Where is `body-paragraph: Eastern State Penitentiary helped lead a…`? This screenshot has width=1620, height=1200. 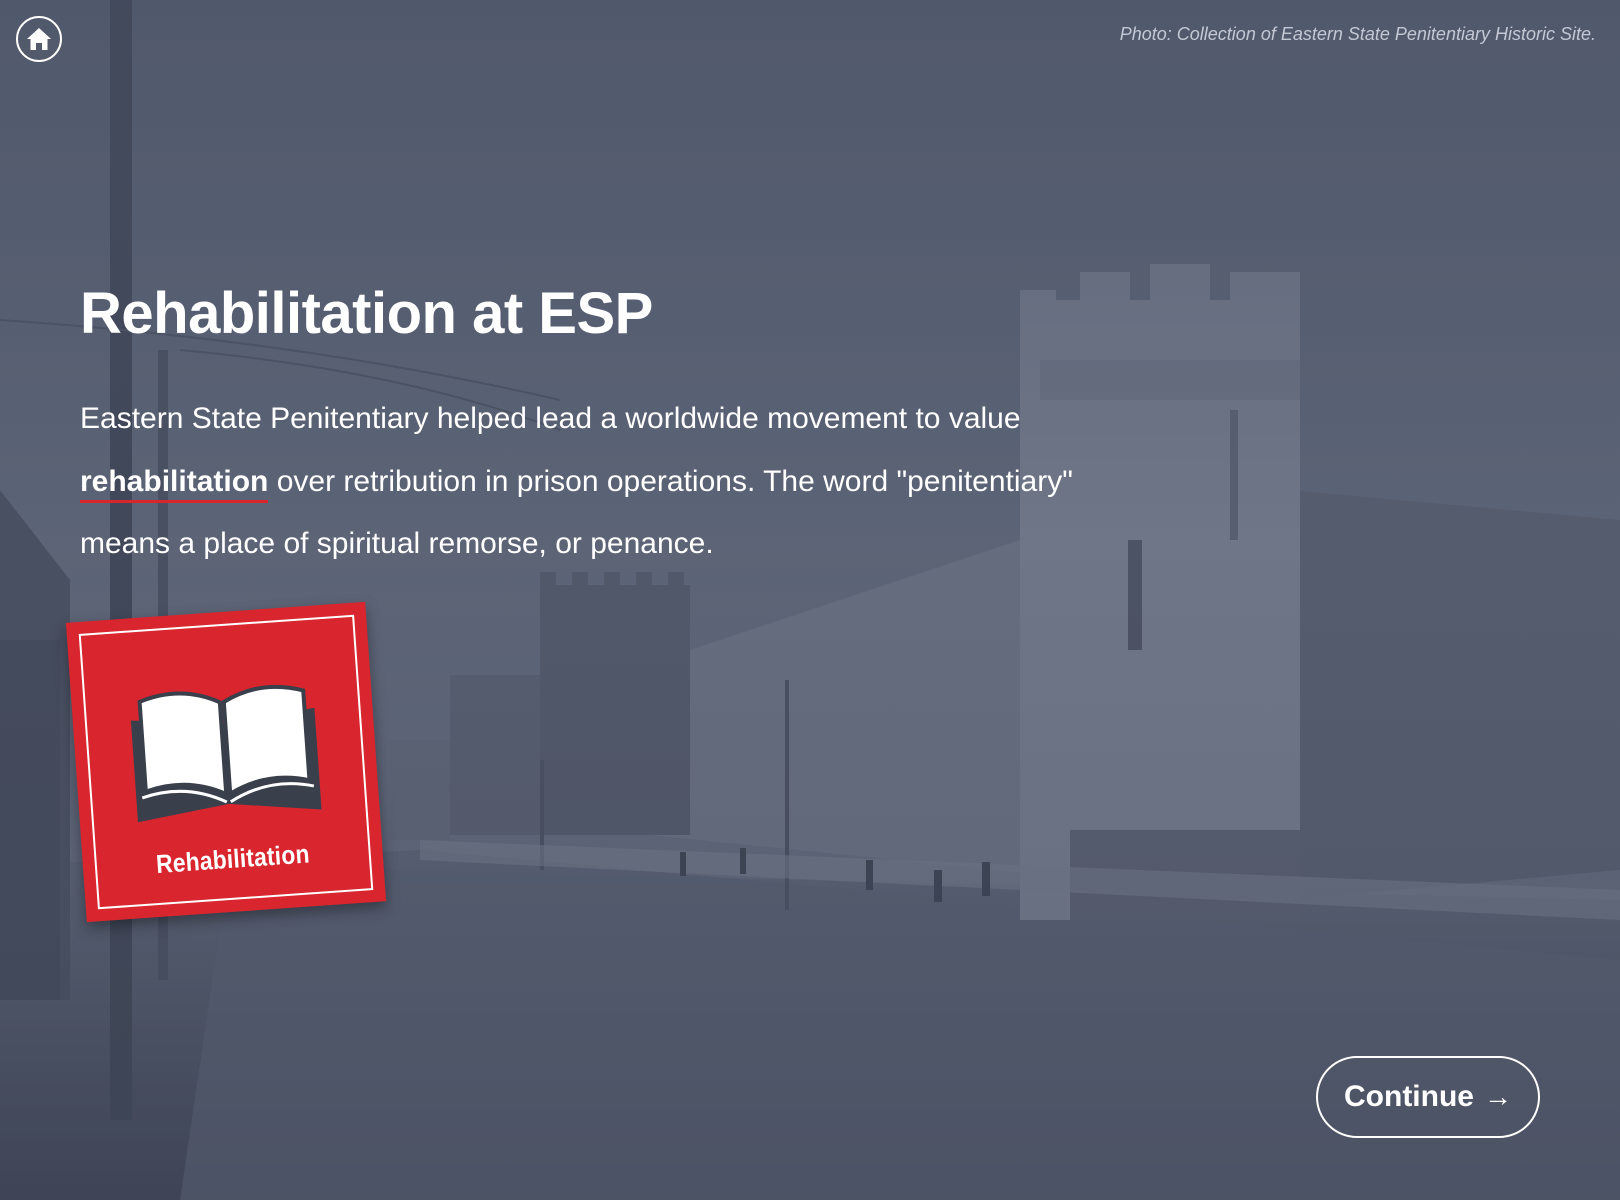
body-paragraph: Eastern State Penitentiary helped lead a… is located at coordinates (590, 482).